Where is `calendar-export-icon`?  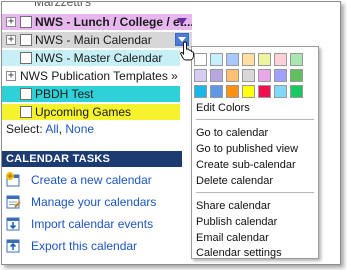 calendar-export-icon is located at coordinates (13, 246).